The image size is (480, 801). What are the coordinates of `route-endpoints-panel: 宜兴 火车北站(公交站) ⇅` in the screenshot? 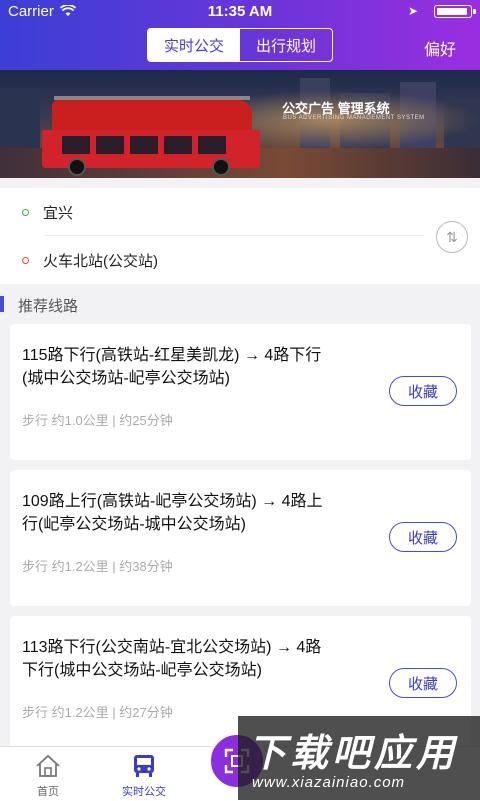 It's located at (240, 236).